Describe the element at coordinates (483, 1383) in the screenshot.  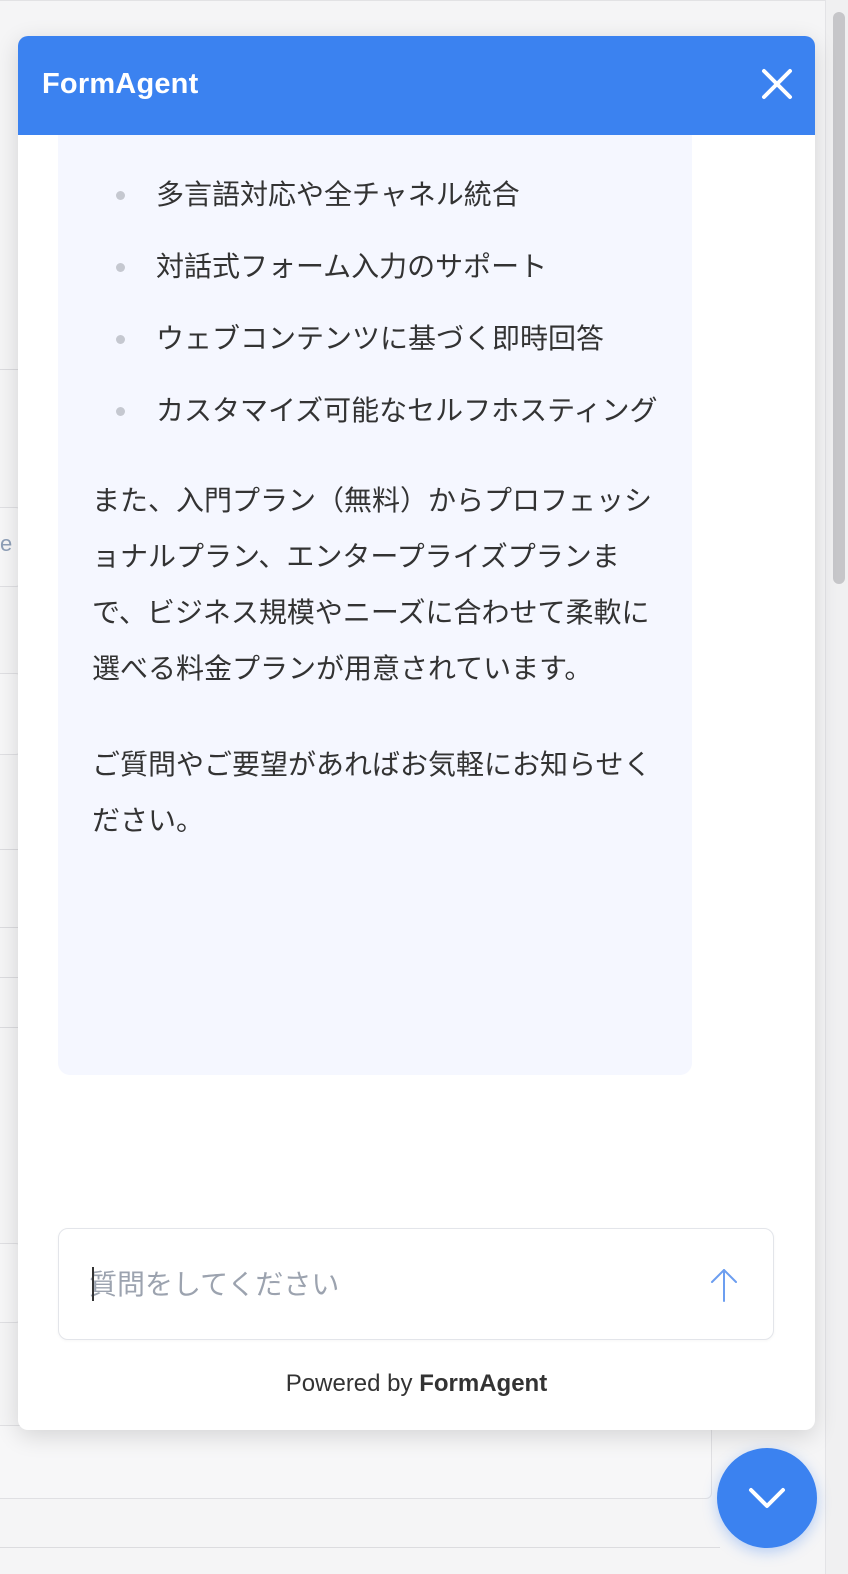
I see `powered-brand-link: FormAgent` at that location.